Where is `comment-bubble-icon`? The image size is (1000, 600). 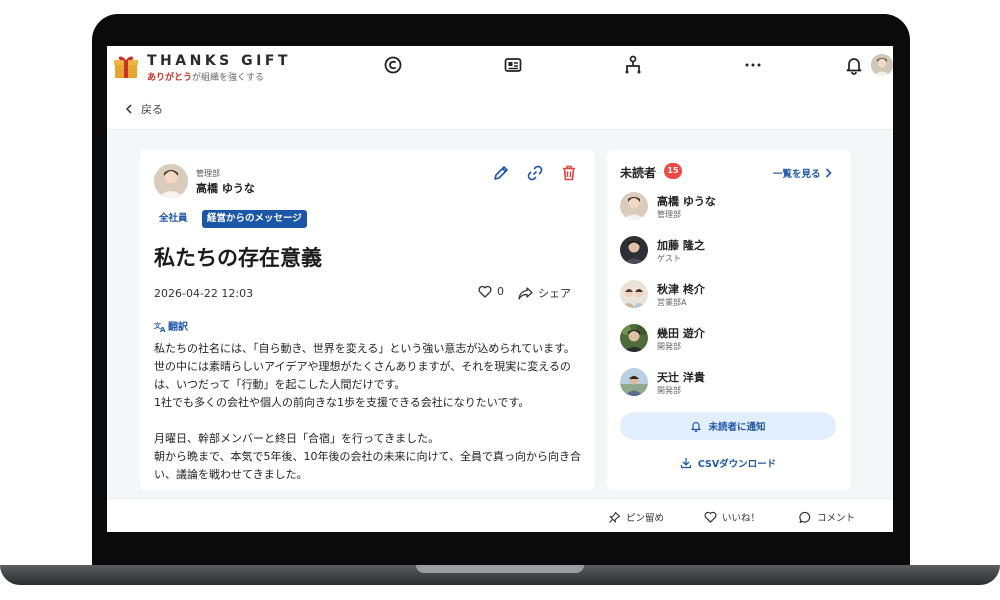 comment-bubble-icon is located at coordinates (805, 517).